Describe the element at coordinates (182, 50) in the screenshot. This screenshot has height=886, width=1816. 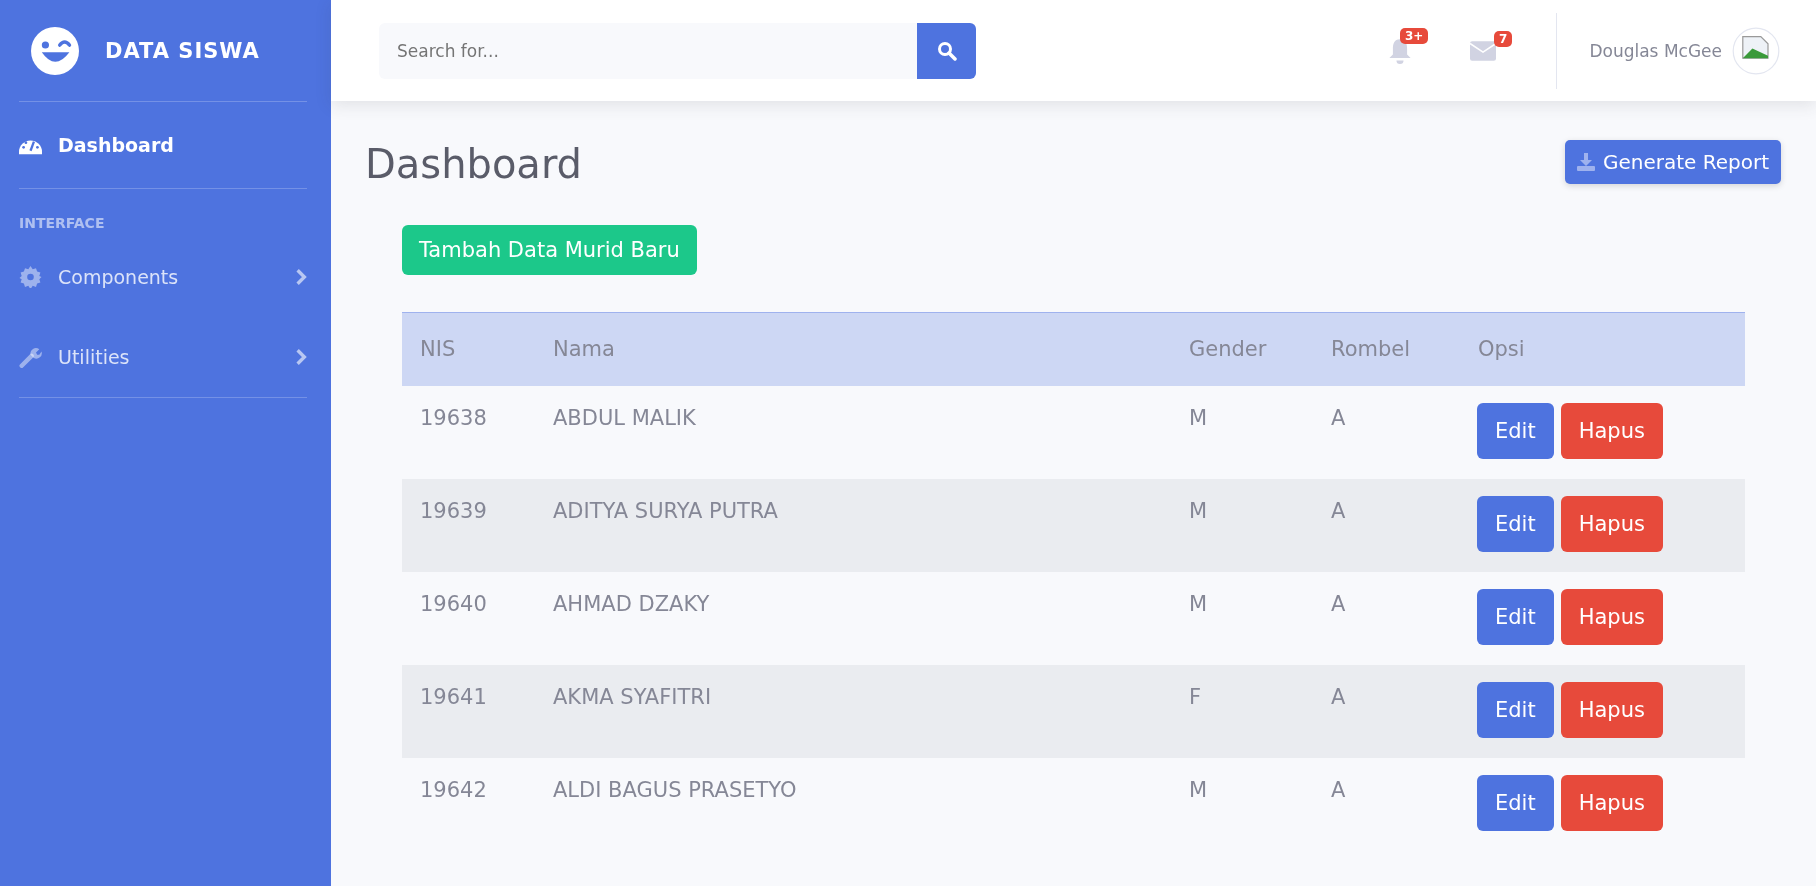
I see `brand-name: DATA SISWA` at that location.